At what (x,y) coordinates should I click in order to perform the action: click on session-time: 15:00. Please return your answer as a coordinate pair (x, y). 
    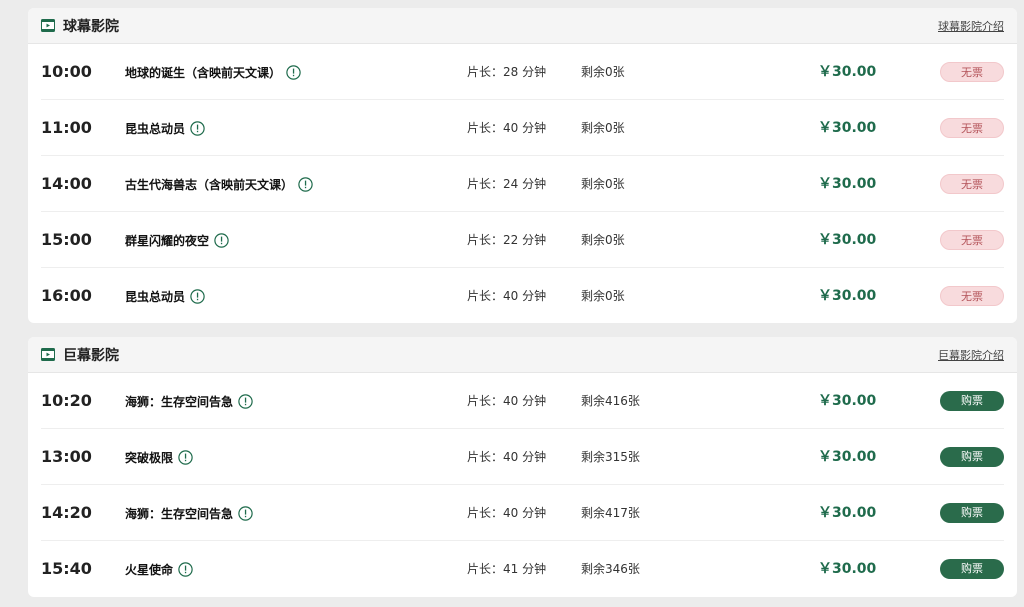
    Looking at the image, I should click on (66, 239).